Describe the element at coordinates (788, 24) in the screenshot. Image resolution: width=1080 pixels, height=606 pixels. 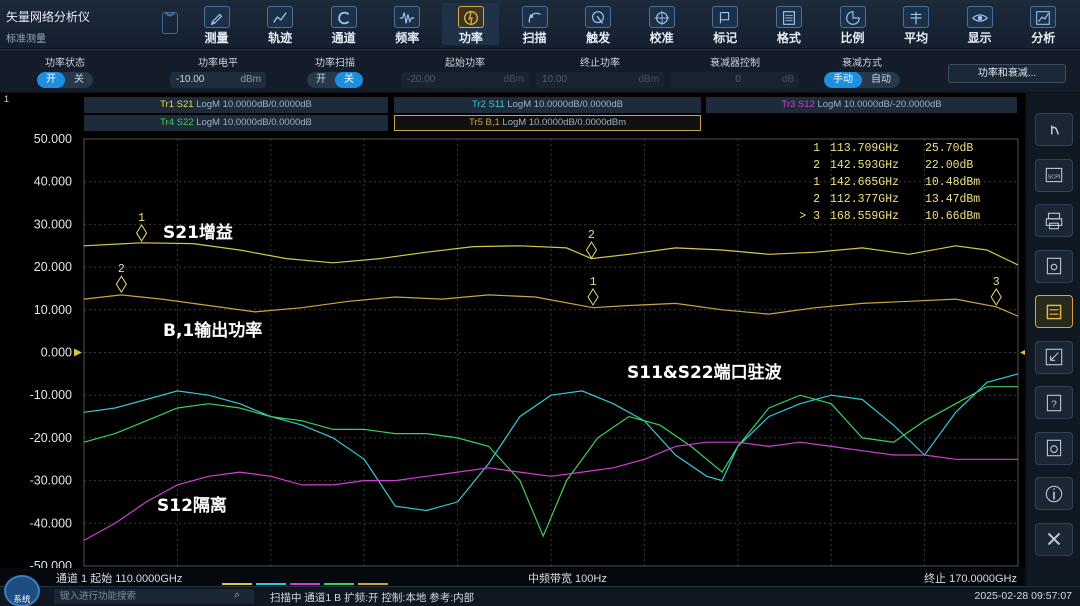
I see `toolbar-button-9: 格式` at that location.